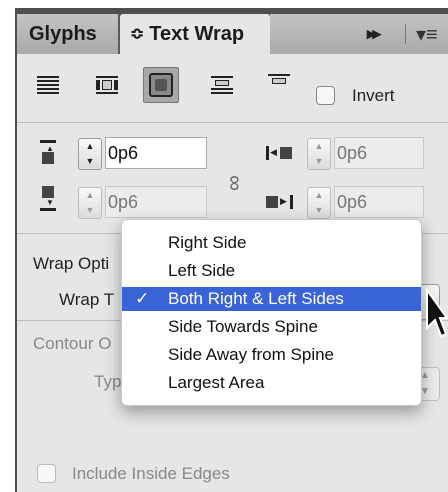 The height and width of the screenshot is (492, 448). Describe the element at coordinates (108, 381) in the screenshot. I see `contour-type-label: Typ` at that location.